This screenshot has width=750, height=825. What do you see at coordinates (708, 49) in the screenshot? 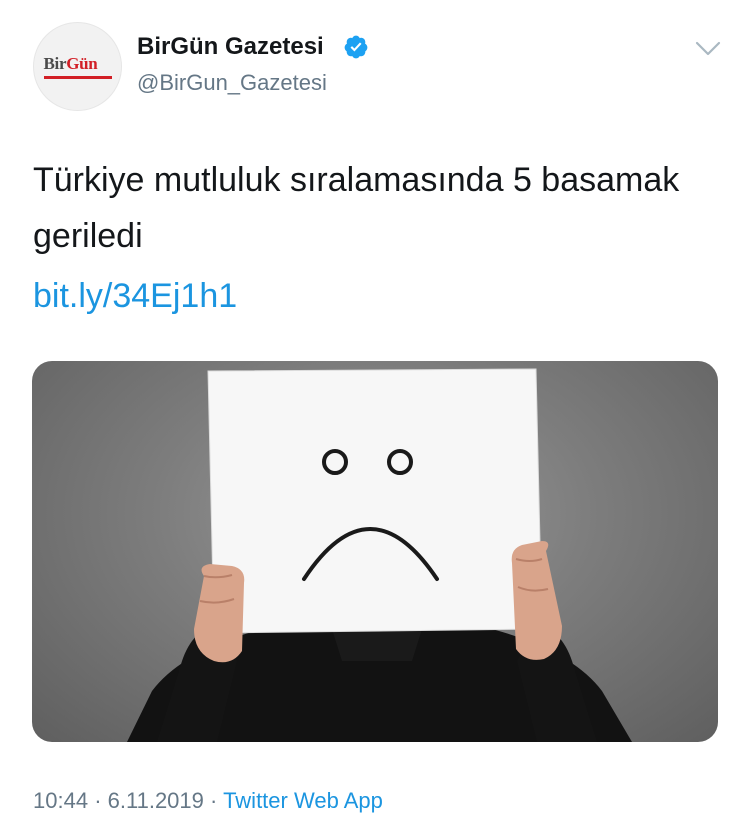
I see `chevron-down-icon` at bounding box center [708, 49].